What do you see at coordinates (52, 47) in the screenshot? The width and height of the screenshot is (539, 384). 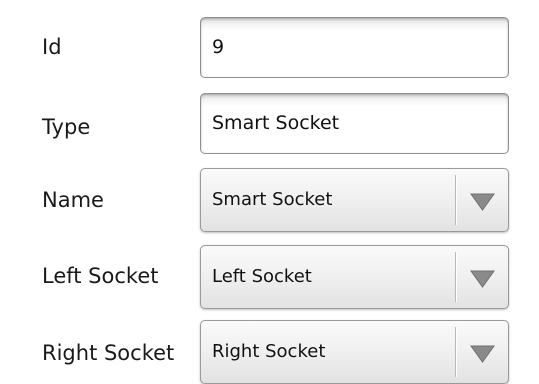 I see `id-label: Id` at bounding box center [52, 47].